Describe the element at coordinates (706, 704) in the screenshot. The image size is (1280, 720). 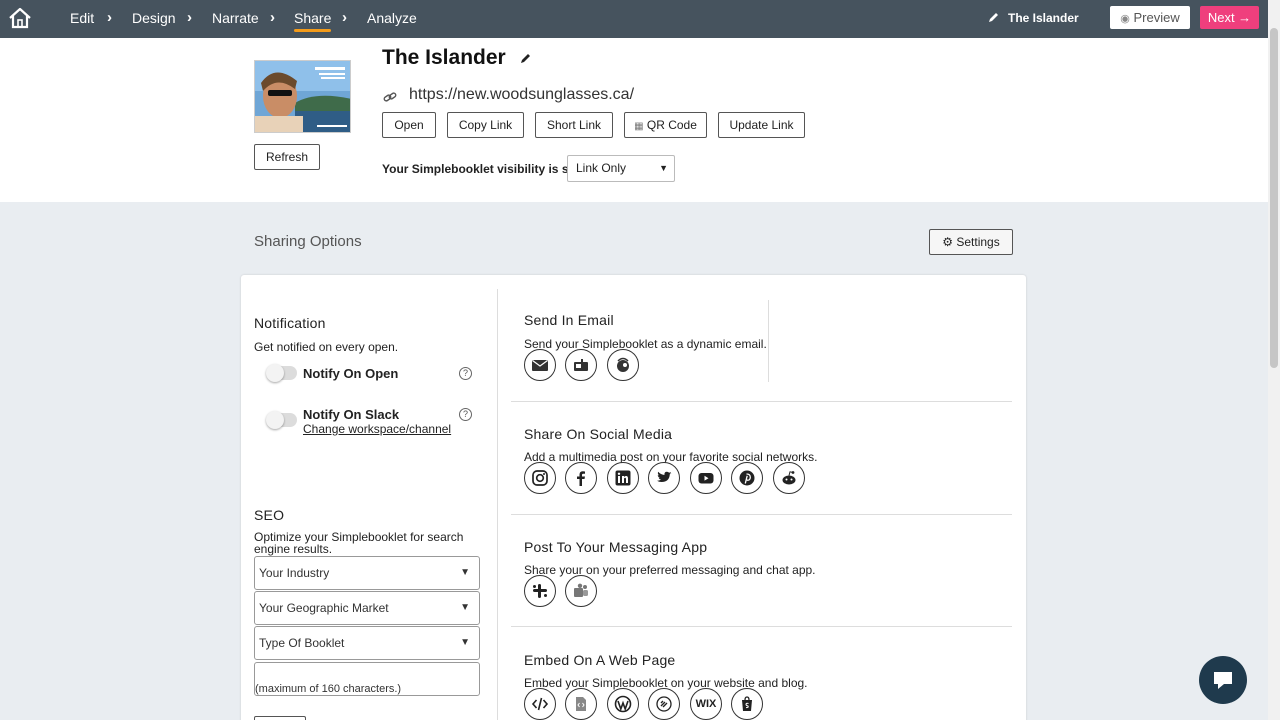
I see `wix-icon: WIX` at that location.